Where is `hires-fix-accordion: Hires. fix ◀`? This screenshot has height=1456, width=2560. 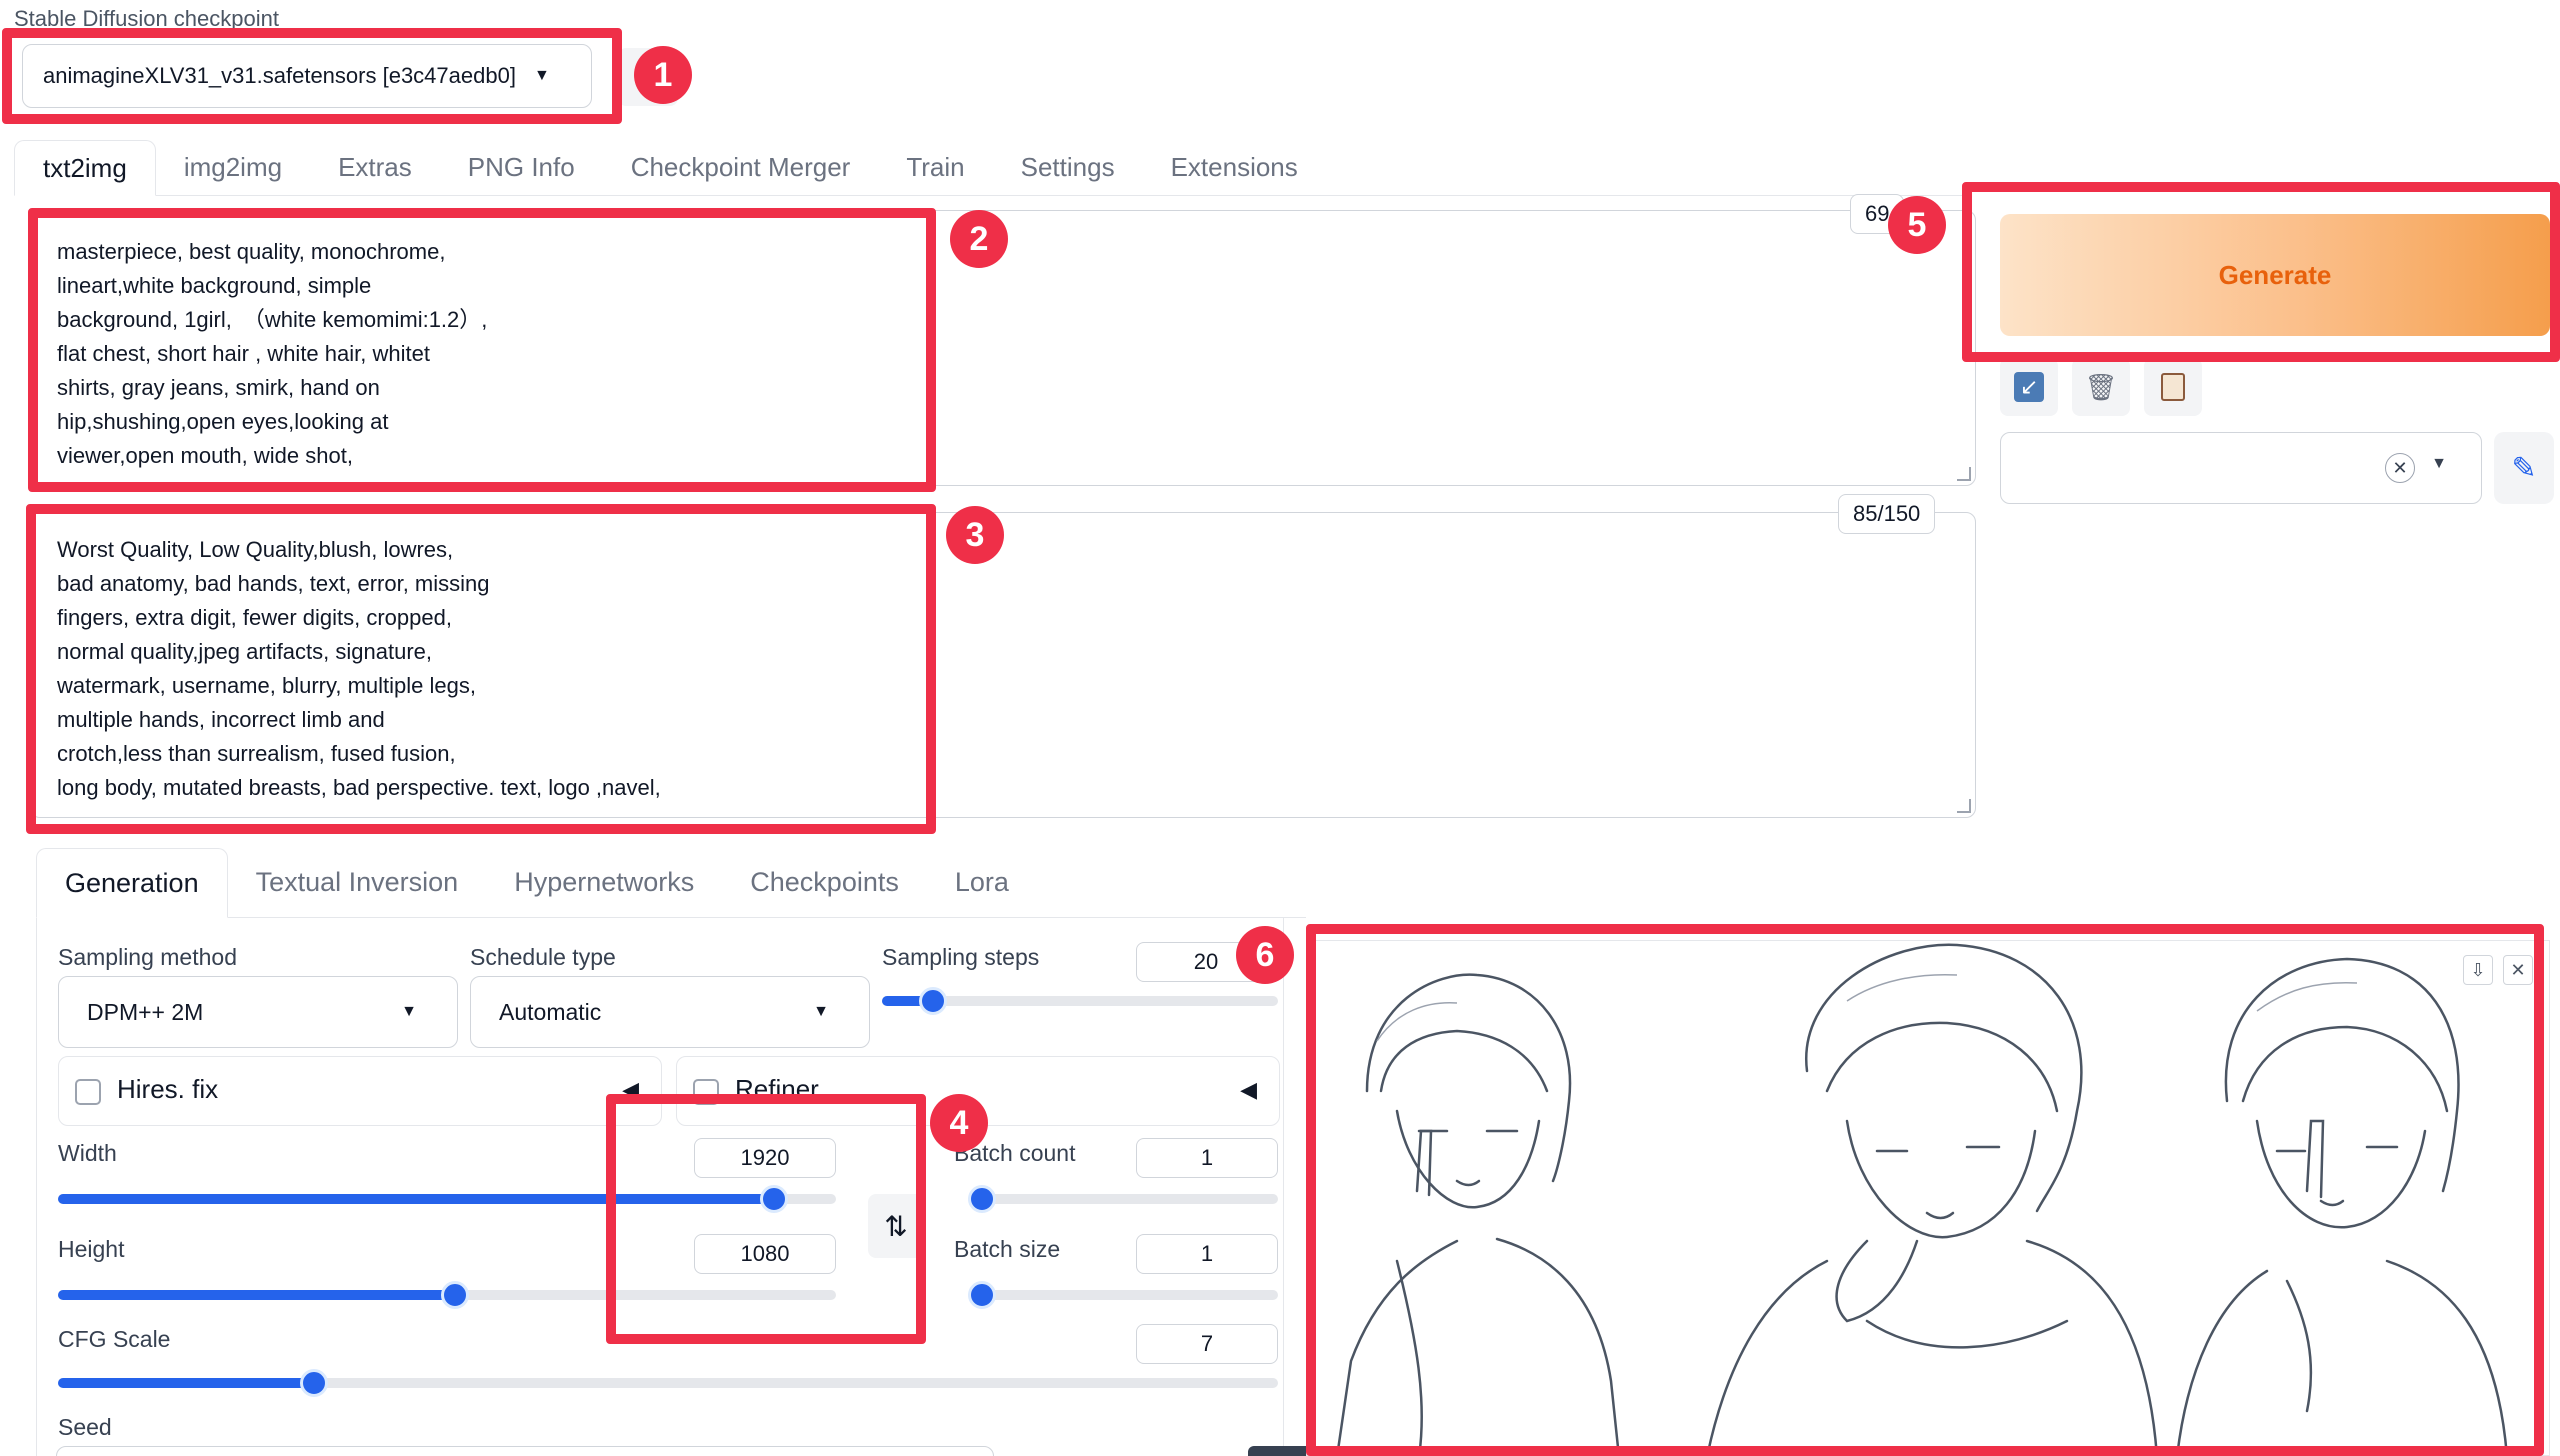 hires-fix-accordion: Hires. fix ◀ is located at coordinates (360, 1091).